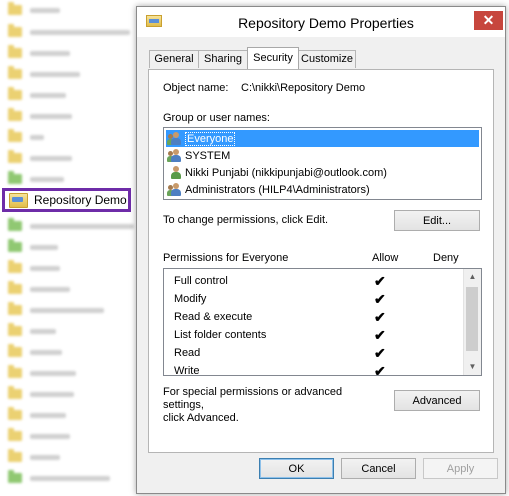 The width and height of the screenshot is (509, 496). Describe the element at coordinates (80, 200) in the screenshot. I see `selected-folder-label: Repository Demo` at that location.